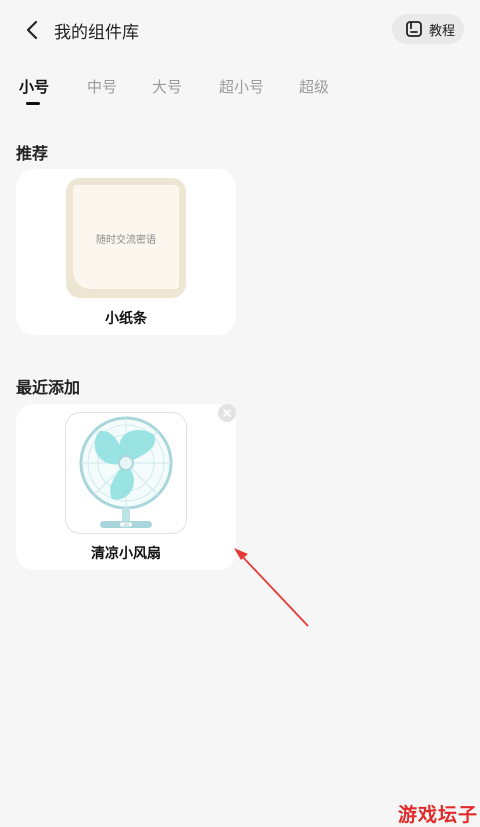  I want to click on fan-switch-label: ON, so click(126, 525).